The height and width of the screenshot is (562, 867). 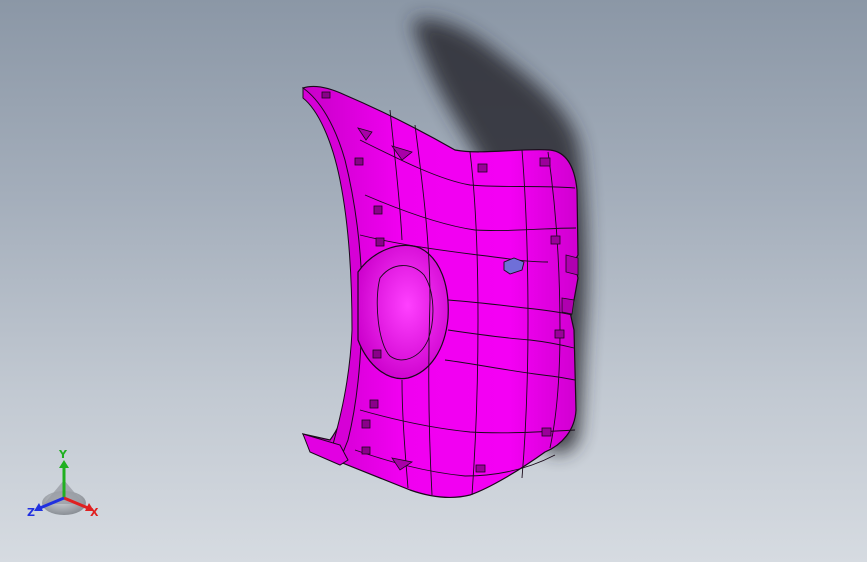 I want to click on x-axis-label: X, so click(x=94, y=512).